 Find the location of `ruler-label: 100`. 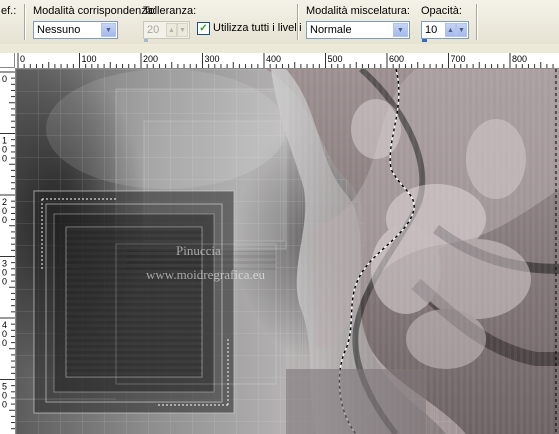

ruler-label: 100 is located at coordinates (89, 59).